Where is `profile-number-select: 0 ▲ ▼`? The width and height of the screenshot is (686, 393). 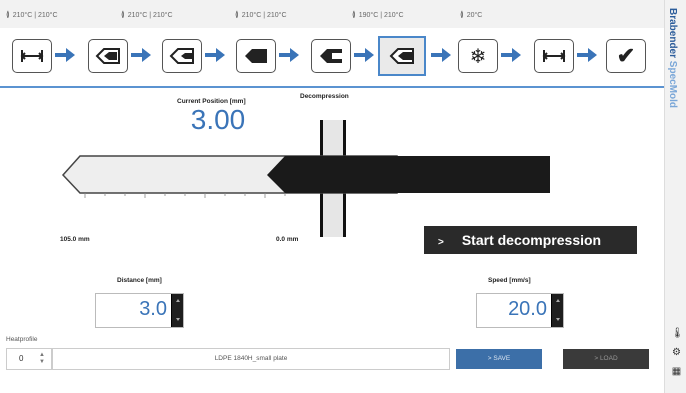 profile-number-select: 0 ▲ ▼ is located at coordinates (29, 359).